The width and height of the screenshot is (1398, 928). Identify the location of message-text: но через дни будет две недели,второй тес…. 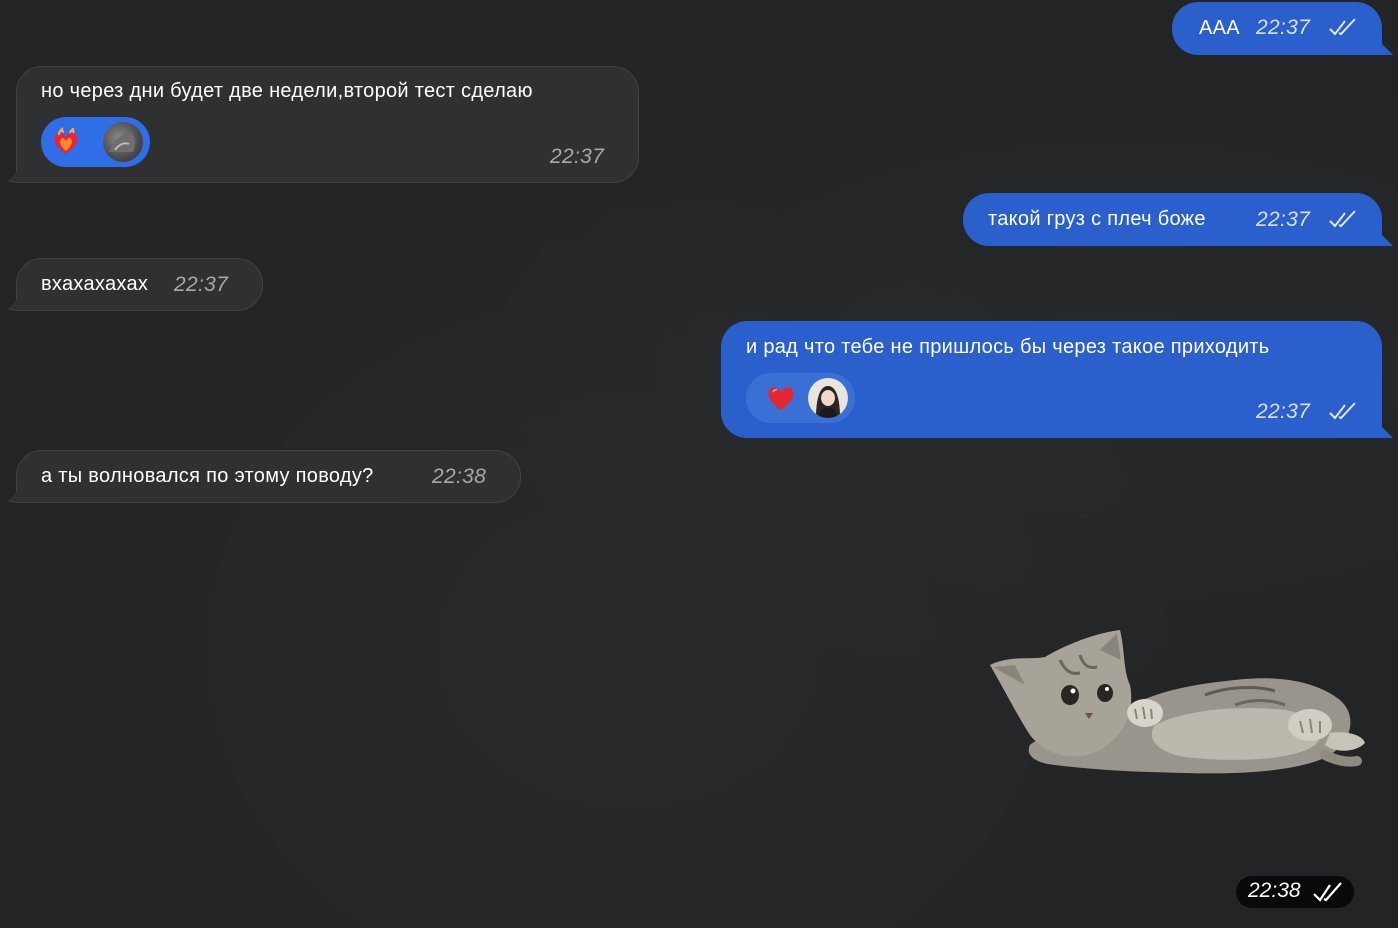
(287, 91).